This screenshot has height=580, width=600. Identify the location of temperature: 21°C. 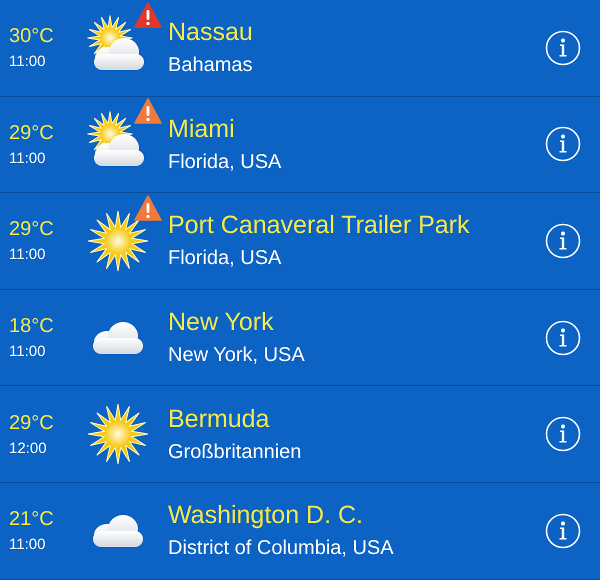
(32, 519).